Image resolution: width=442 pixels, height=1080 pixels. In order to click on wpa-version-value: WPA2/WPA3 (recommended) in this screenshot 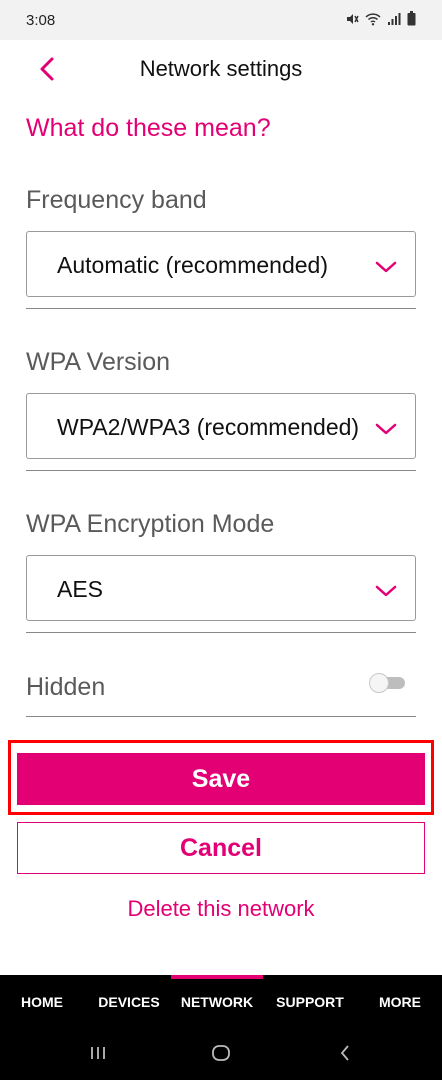, I will do `click(208, 427)`.